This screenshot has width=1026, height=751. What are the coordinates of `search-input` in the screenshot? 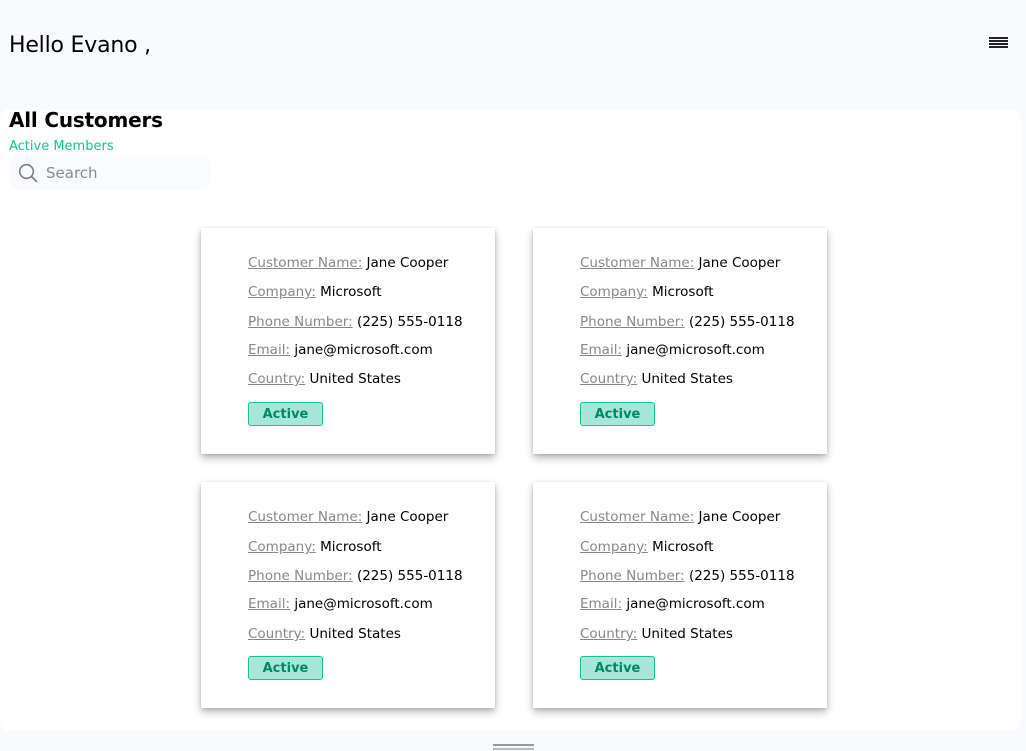 It's located at (121, 172).